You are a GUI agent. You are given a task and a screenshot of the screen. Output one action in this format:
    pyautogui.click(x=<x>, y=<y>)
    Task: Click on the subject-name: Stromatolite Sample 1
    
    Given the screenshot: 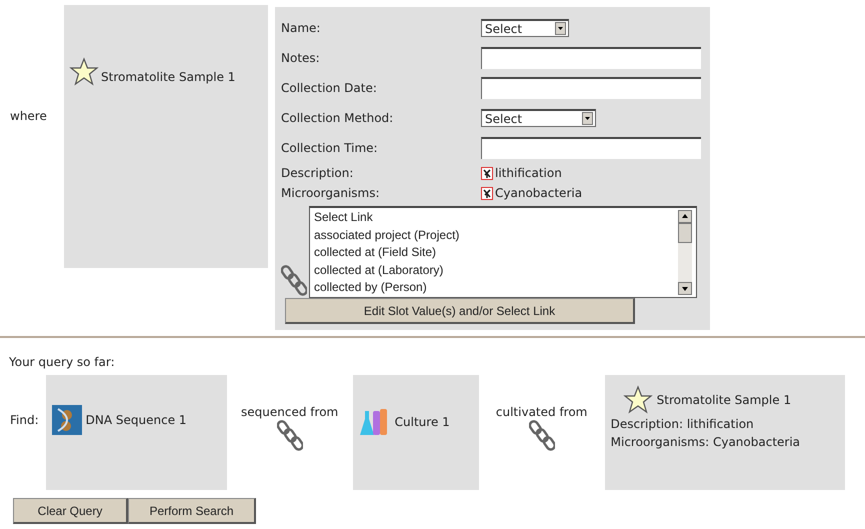 What is the action you would take?
    pyautogui.click(x=168, y=77)
    